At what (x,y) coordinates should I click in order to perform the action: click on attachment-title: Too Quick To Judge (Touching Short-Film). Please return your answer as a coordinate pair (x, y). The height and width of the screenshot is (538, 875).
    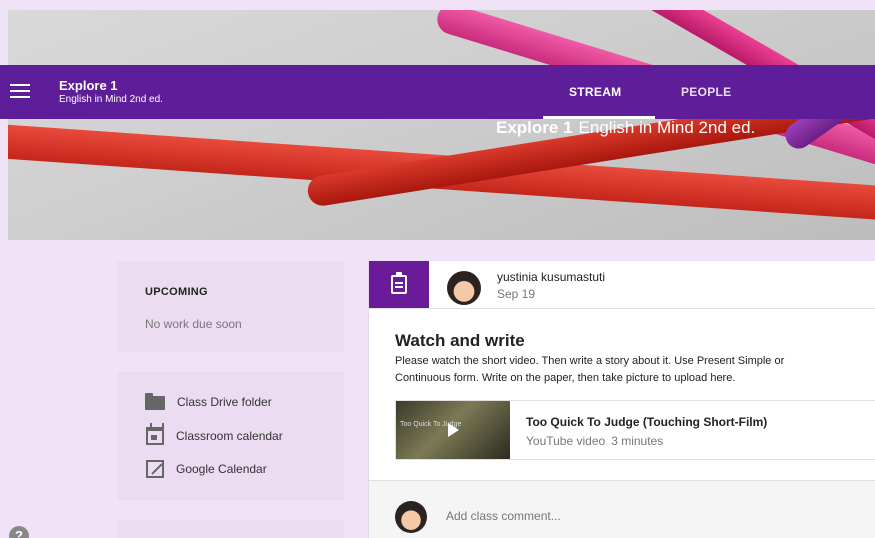
    Looking at the image, I should click on (647, 422).